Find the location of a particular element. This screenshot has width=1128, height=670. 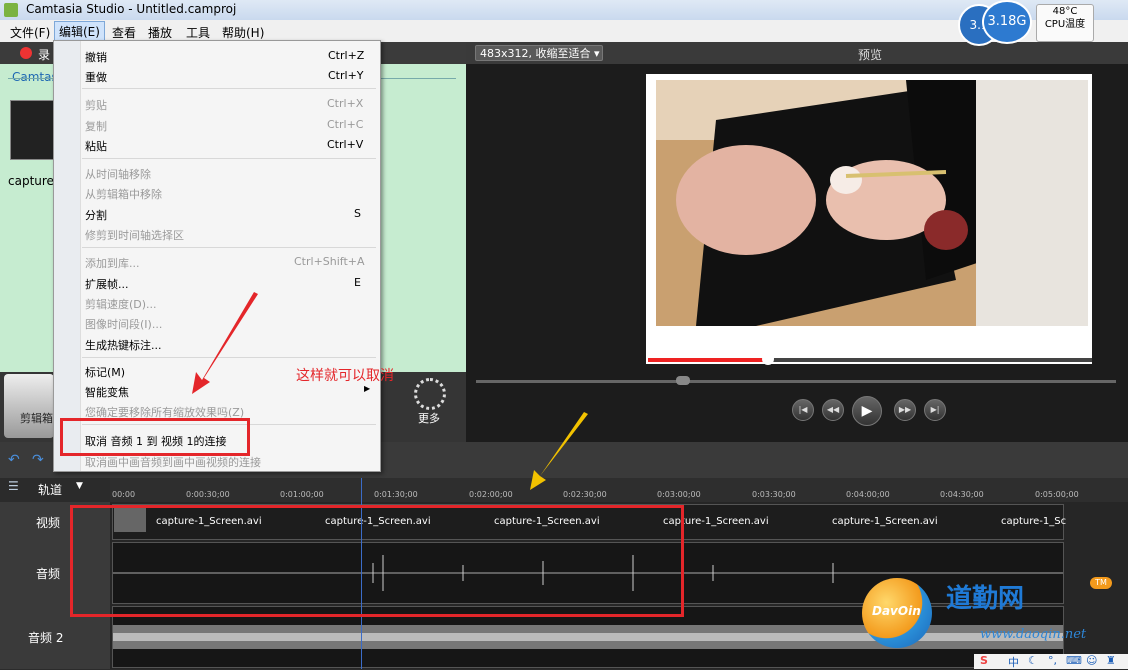

cpu-temp-label: CPU温度 is located at coordinates (1065, 24).